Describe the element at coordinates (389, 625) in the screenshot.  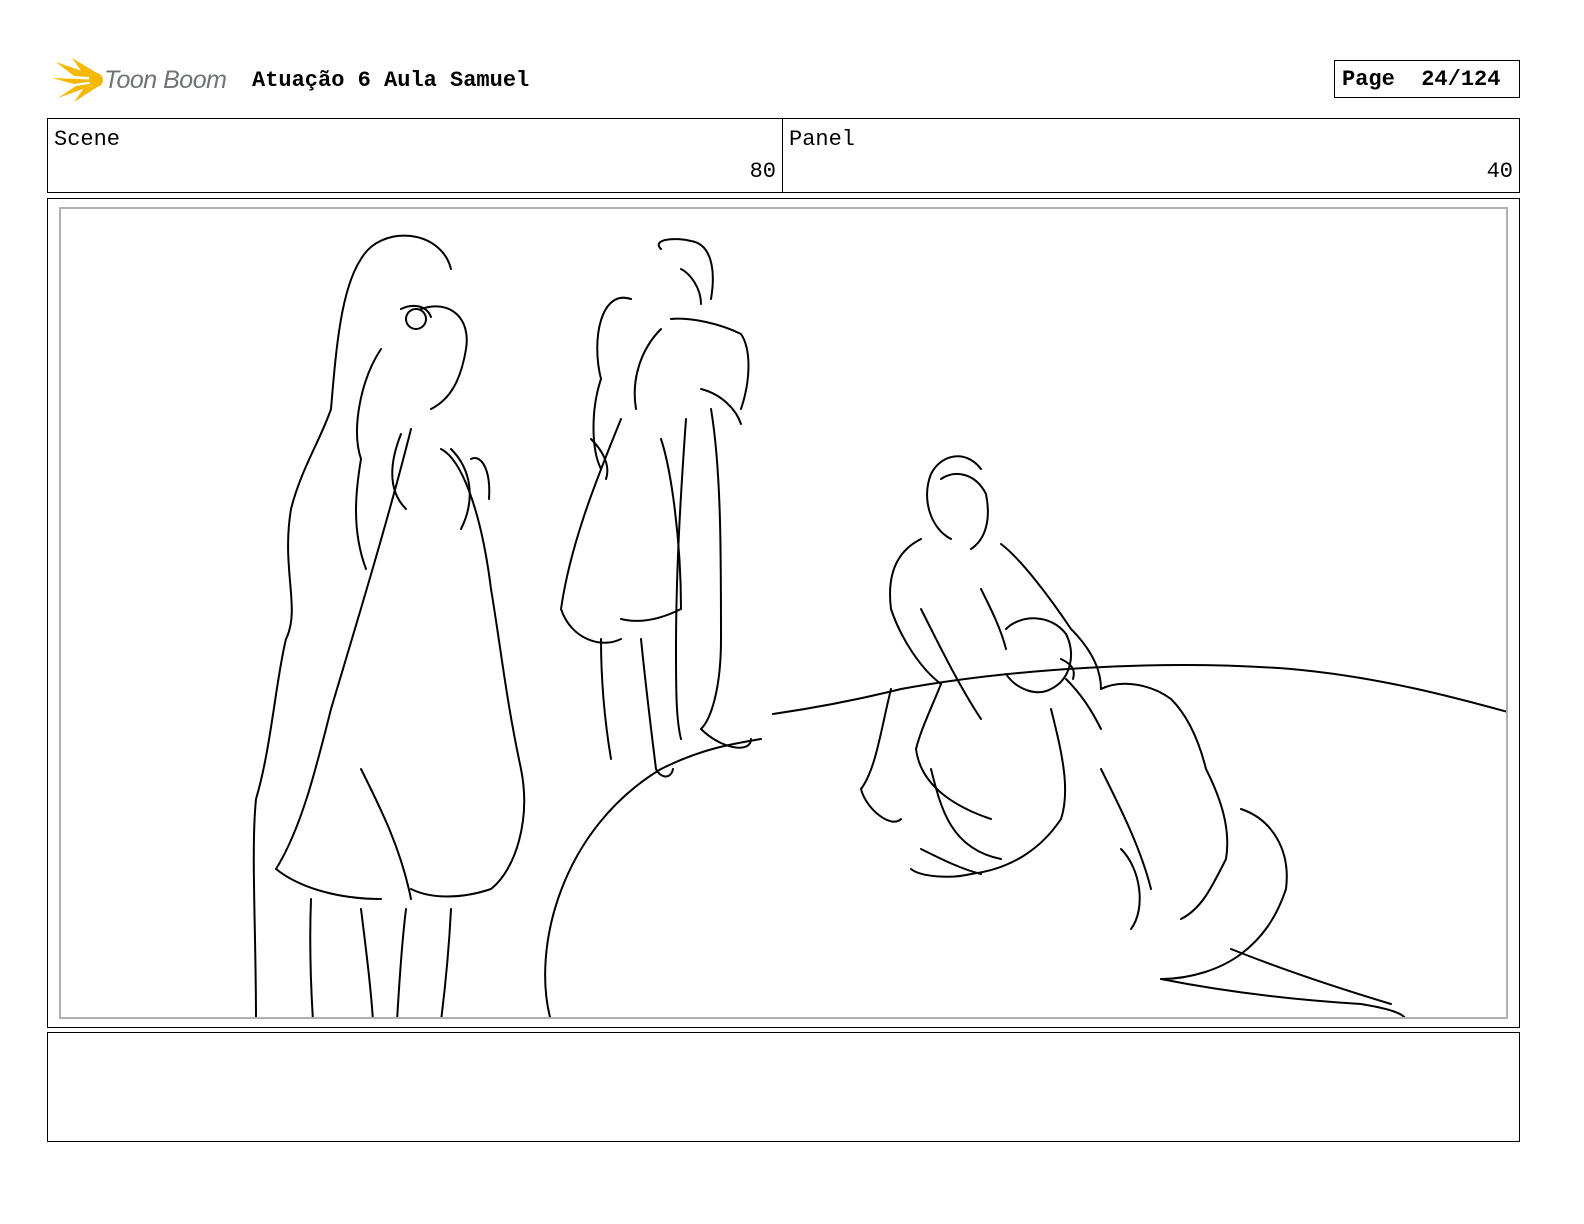
I see `woman-with-flower-figure` at that location.